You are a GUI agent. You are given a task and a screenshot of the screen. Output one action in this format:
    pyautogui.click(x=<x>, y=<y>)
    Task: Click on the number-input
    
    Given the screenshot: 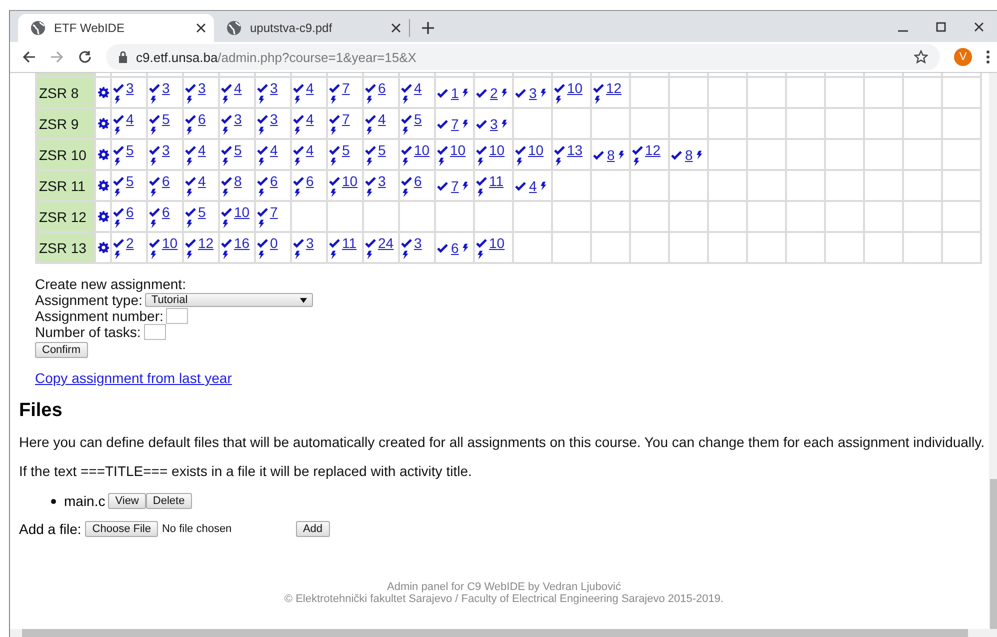 What is the action you would take?
    pyautogui.click(x=177, y=316)
    